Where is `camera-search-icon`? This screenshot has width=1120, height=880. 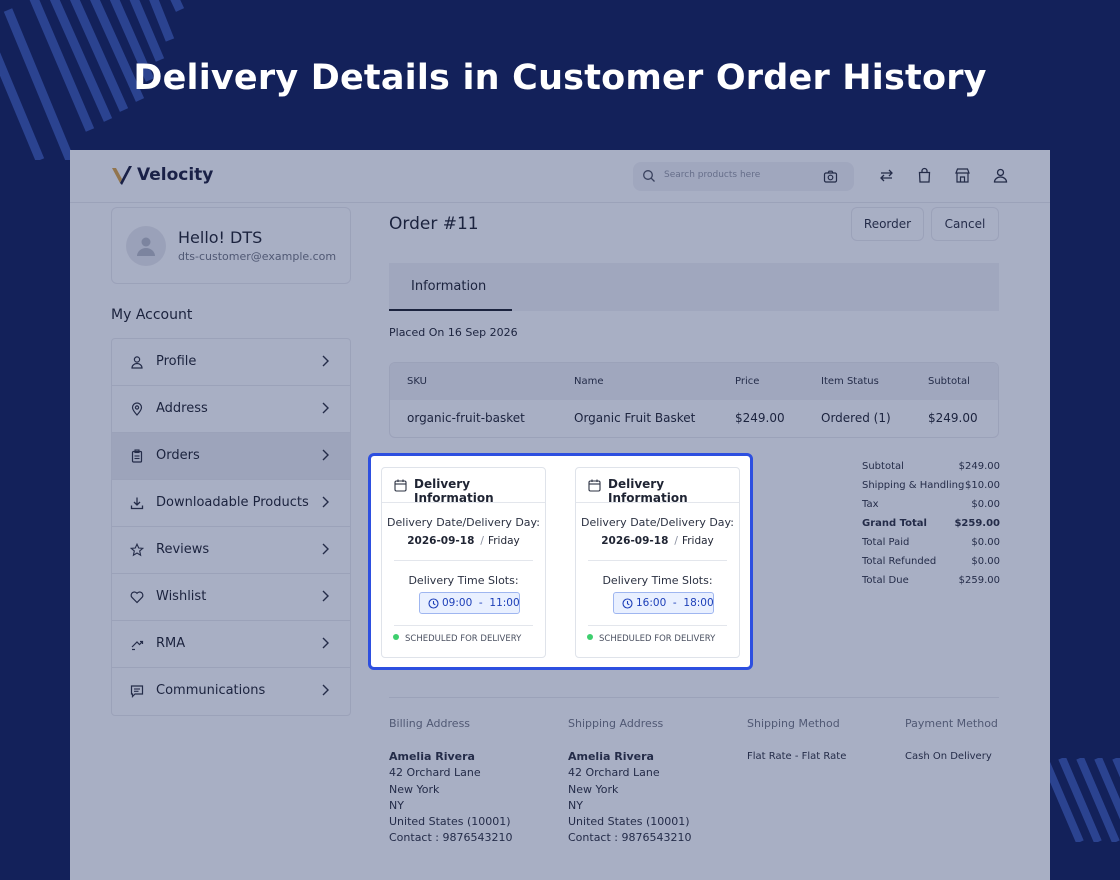 camera-search-icon is located at coordinates (830, 176).